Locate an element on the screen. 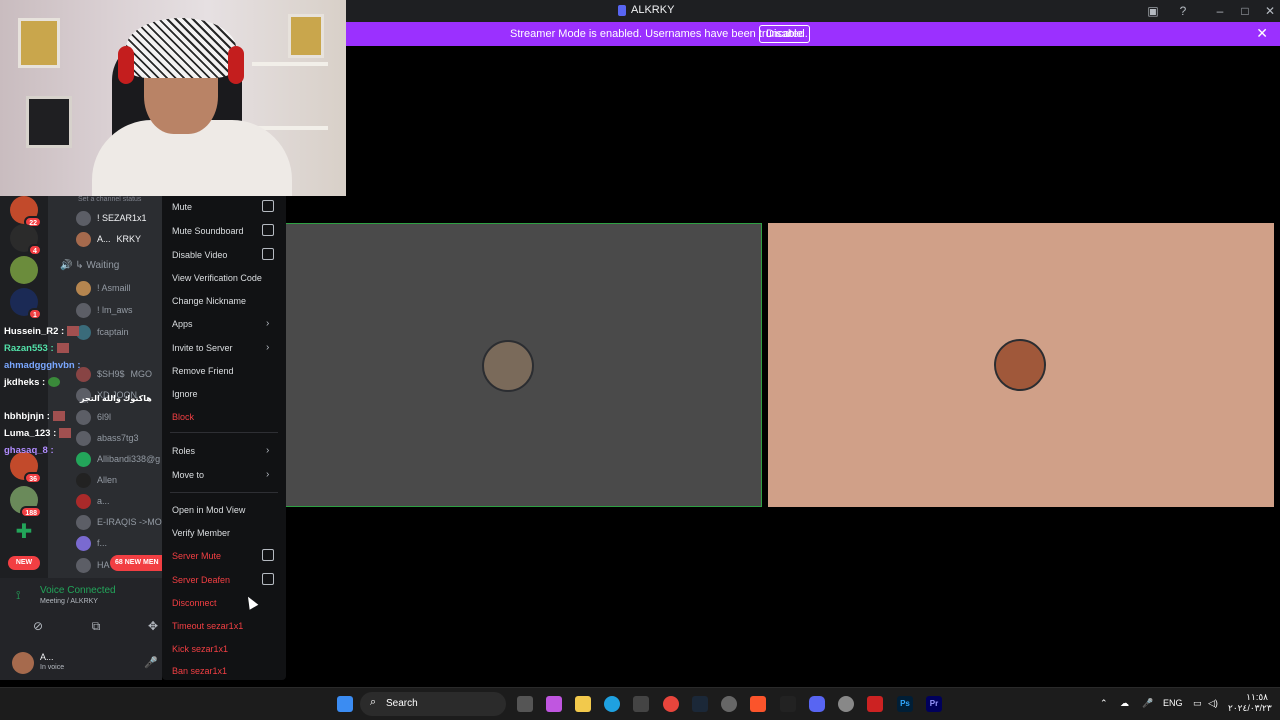  server-icon: 188 is located at coordinates (26, 502).